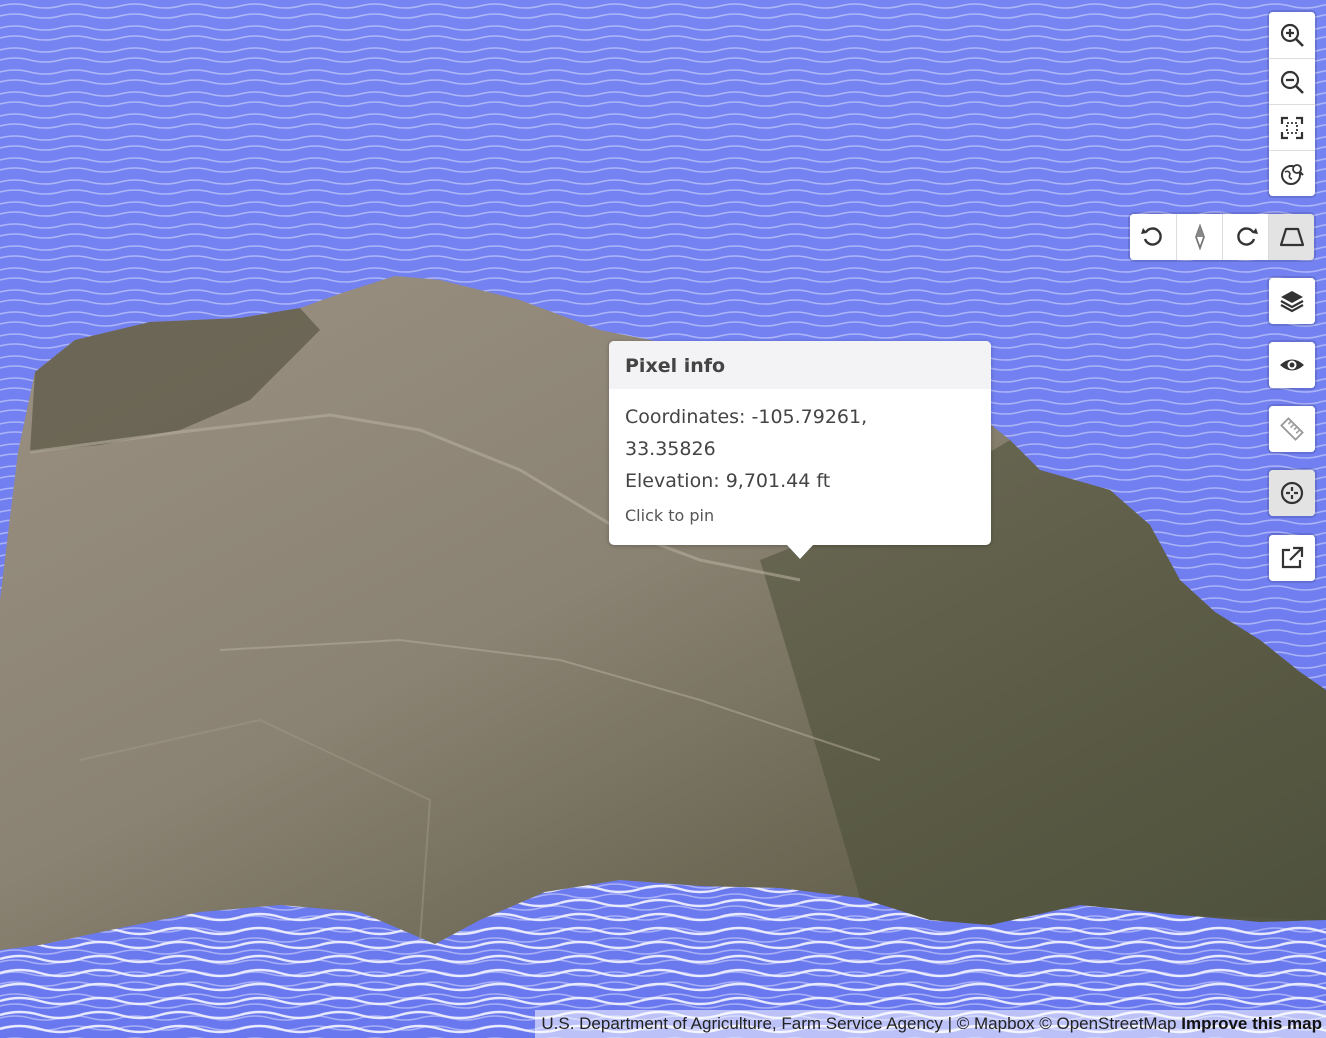 Image resolution: width=1326 pixels, height=1038 pixels. I want to click on ruler-icon, so click(1292, 429).